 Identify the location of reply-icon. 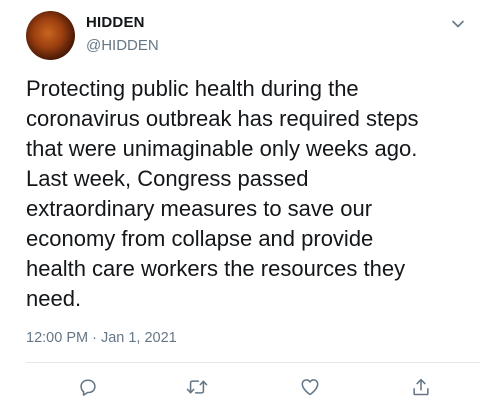
(88, 387).